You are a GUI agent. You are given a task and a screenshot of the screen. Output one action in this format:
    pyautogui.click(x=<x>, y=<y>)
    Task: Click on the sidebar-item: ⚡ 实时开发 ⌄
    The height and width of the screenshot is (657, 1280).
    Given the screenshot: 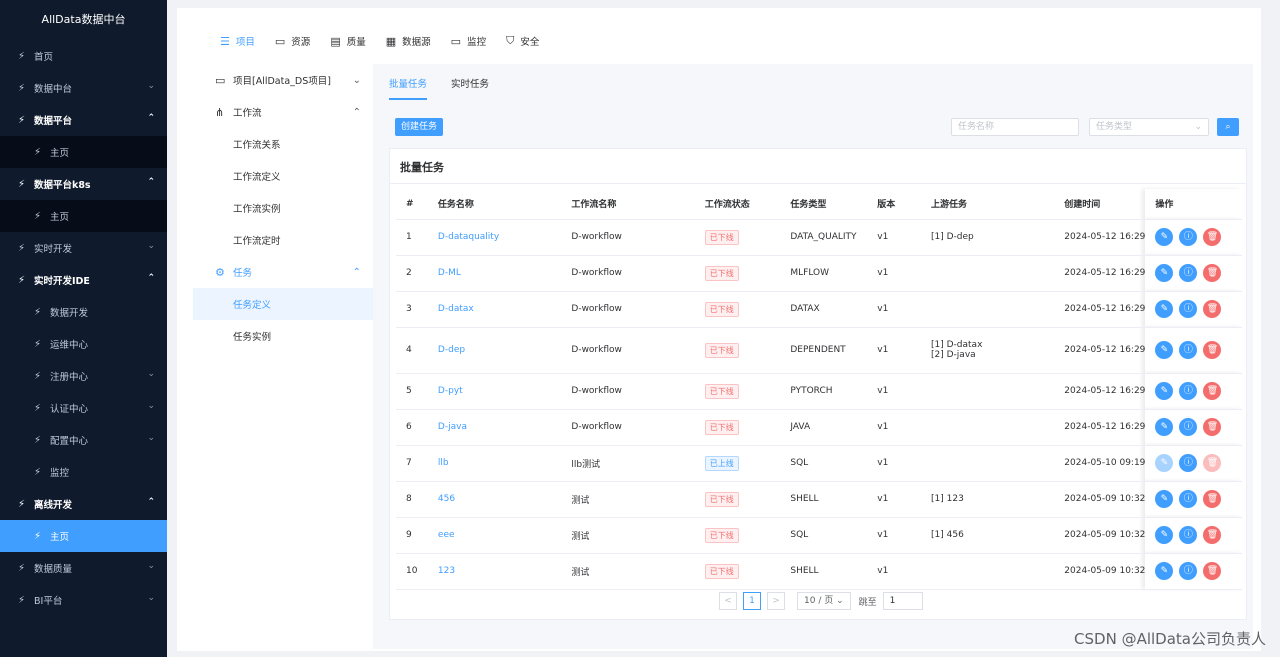 What is the action you would take?
    pyautogui.click(x=83, y=248)
    